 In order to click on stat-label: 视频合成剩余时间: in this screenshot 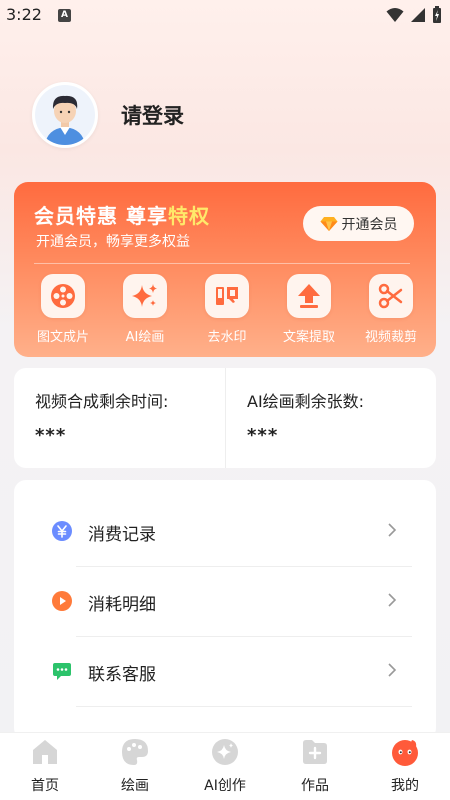, I will do `click(102, 401)`.